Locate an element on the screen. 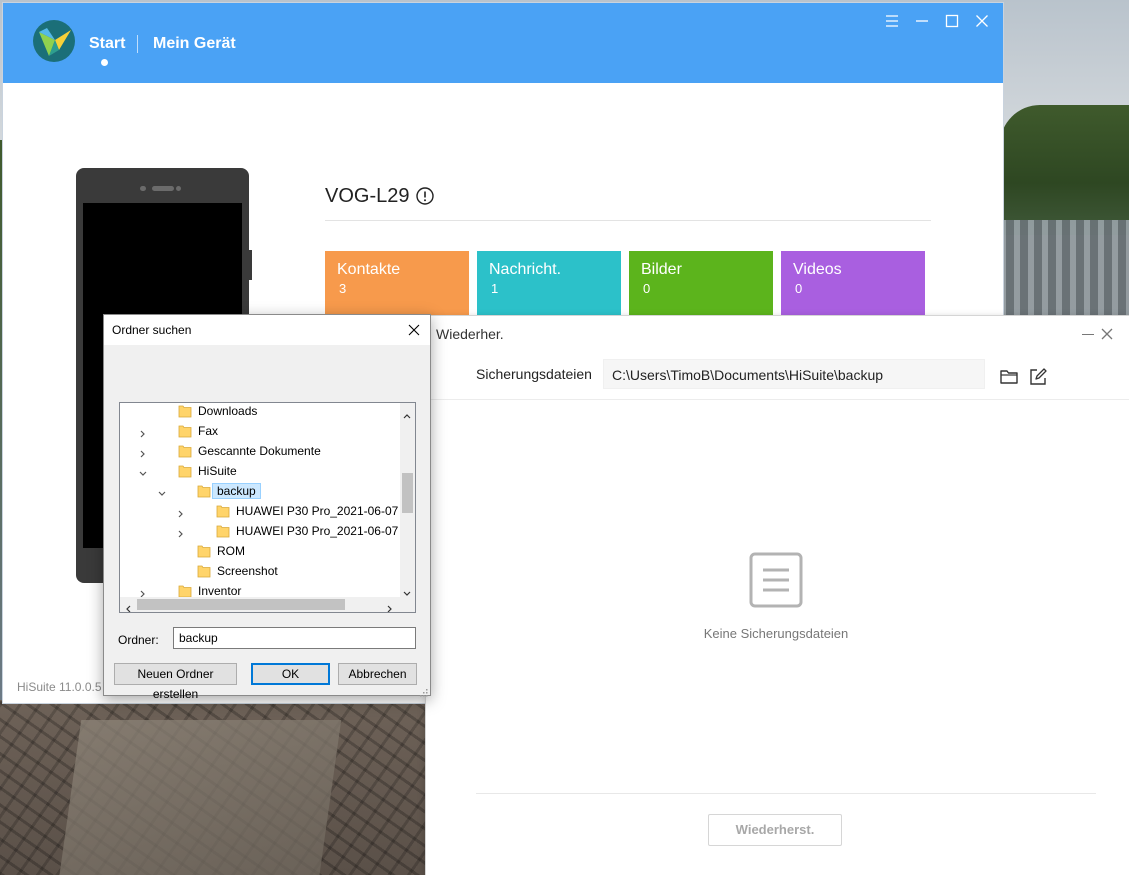 Image resolution: width=1129 pixels, height=875 pixels. empty-state-text: Keine Sicherungsdateien is located at coordinates (776, 633).